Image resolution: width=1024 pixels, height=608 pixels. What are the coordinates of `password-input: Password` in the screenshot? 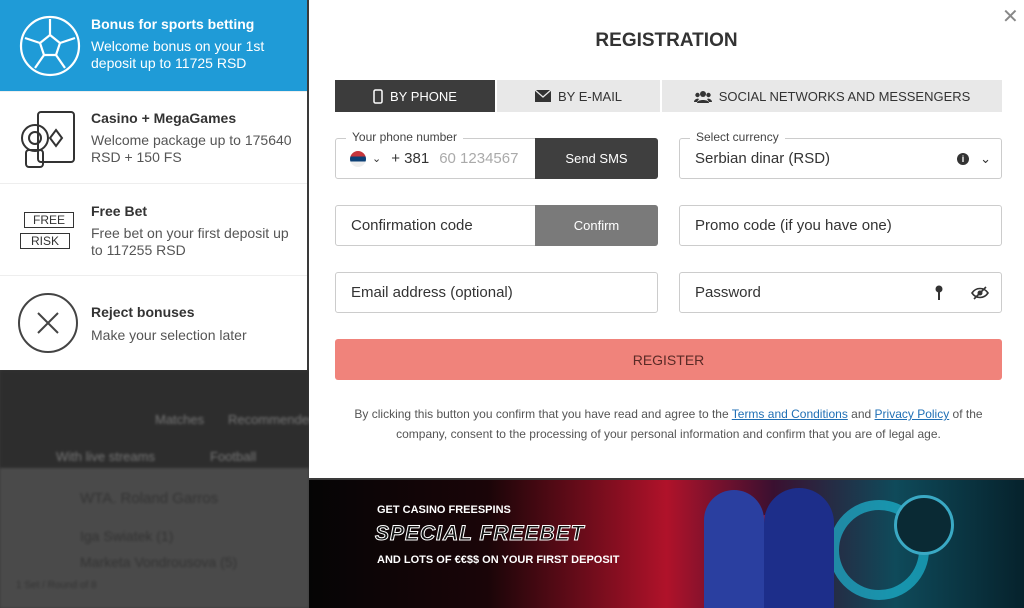 It's located at (840, 292).